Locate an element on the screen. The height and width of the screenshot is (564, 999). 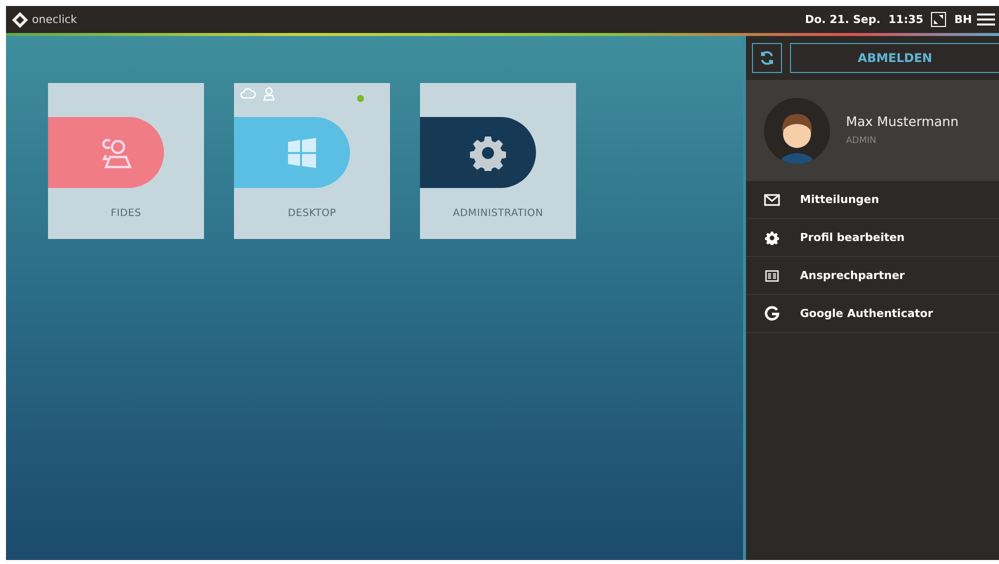
menu-item: Ansprechpartner is located at coordinates (872, 276).